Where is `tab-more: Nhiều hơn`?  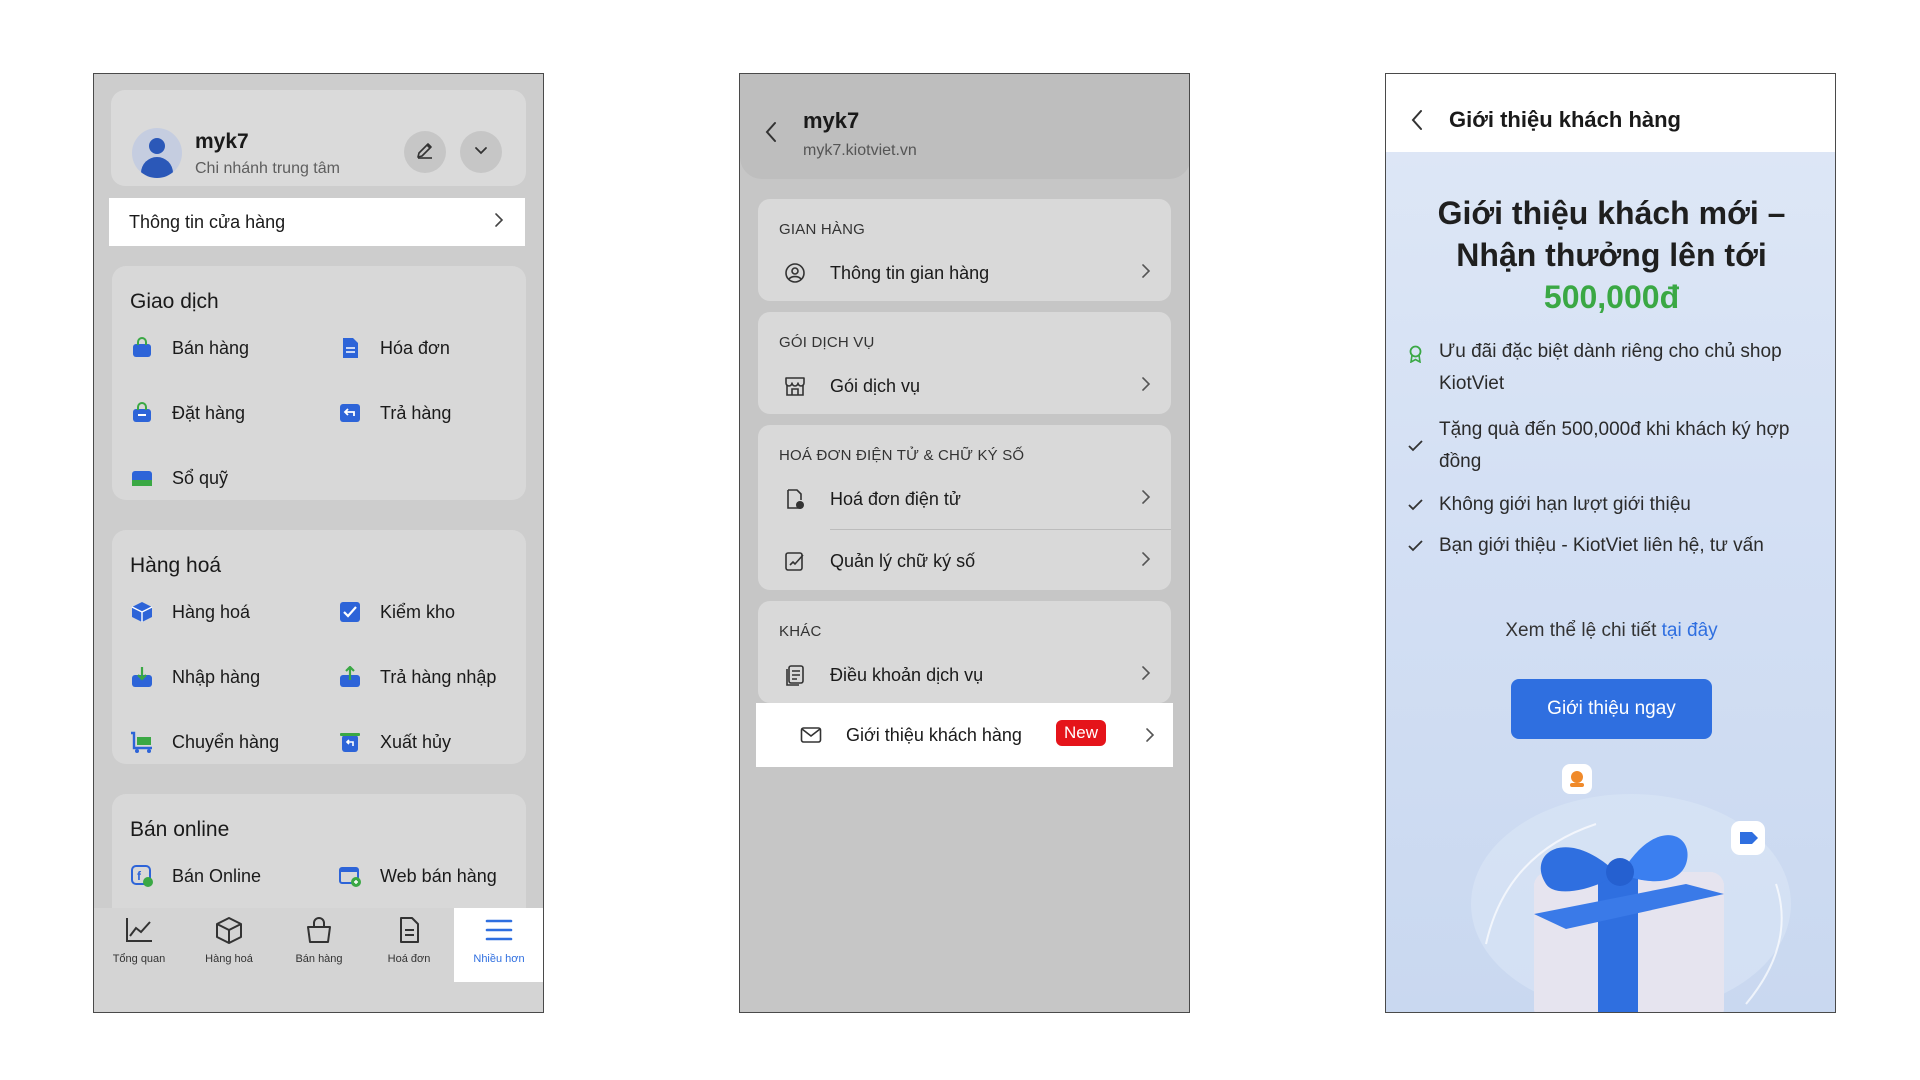 tab-more: Nhiều hơn is located at coordinates (498, 945).